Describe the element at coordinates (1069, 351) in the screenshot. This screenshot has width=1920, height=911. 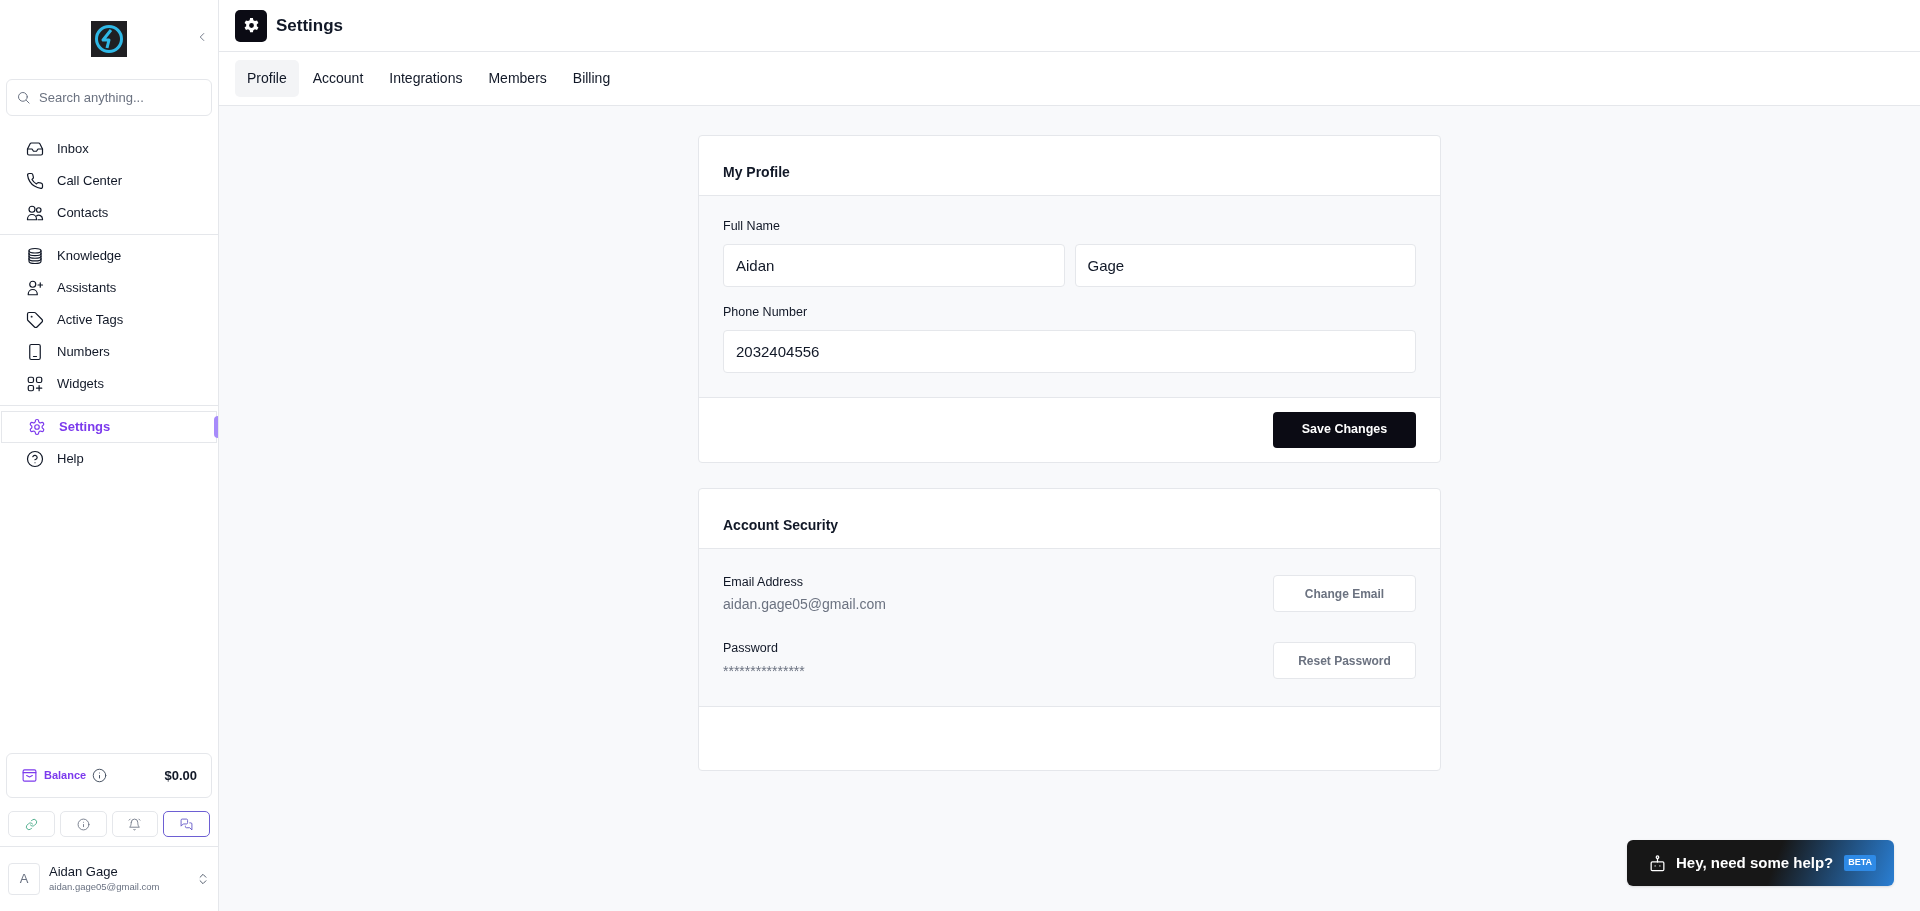
I see `input-field: 2032404556` at that location.